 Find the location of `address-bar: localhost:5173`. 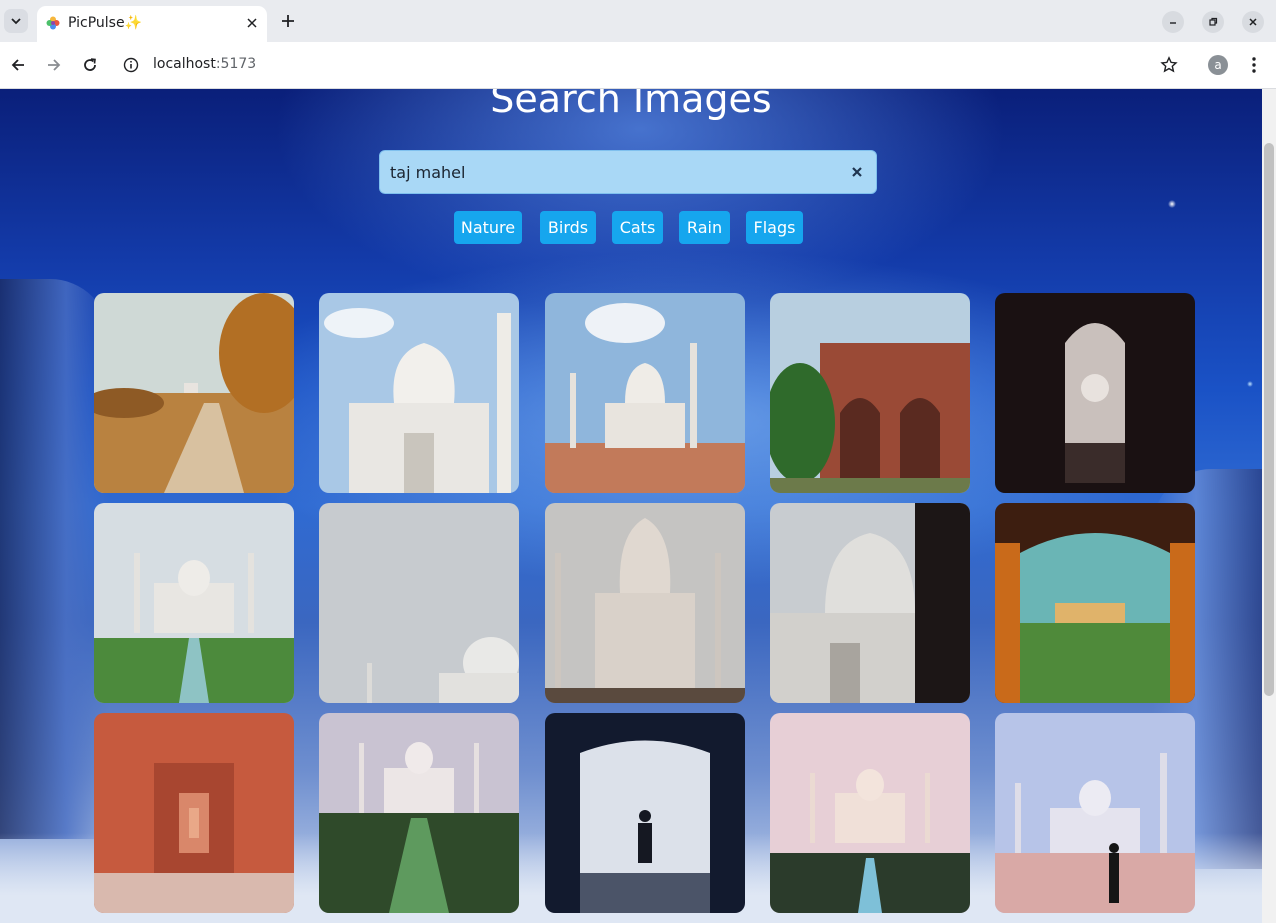

address-bar: localhost:5173 is located at coordinates (652, 65).